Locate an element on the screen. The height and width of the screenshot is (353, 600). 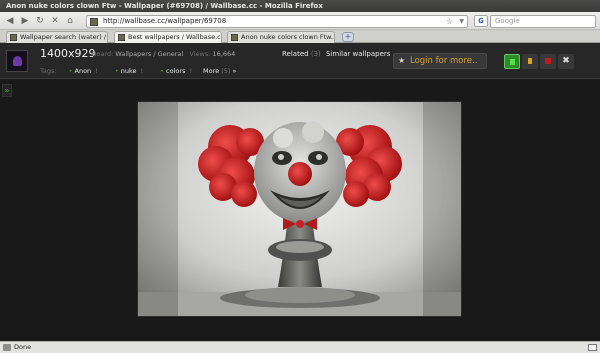
url-text: http://wallbase.cc/wallpaper/69708 is located at coordinates (165, 21).